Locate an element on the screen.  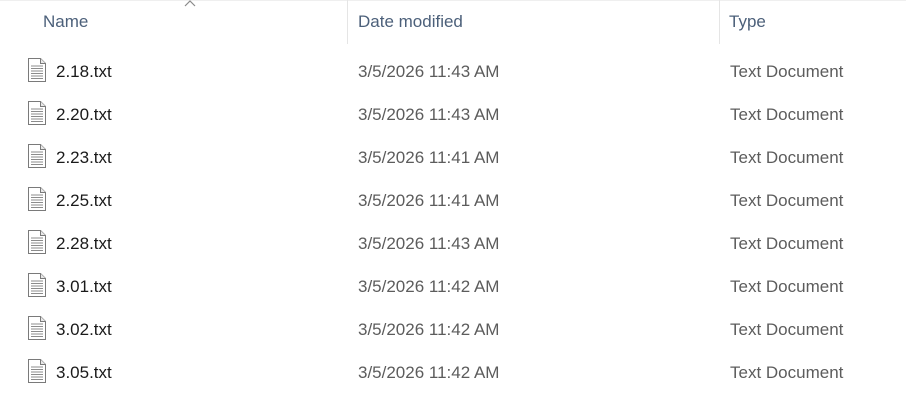
file-row: 3.01.txt 3/5/2026 11:42 AM Text Document is located at coordinates (453, 286).